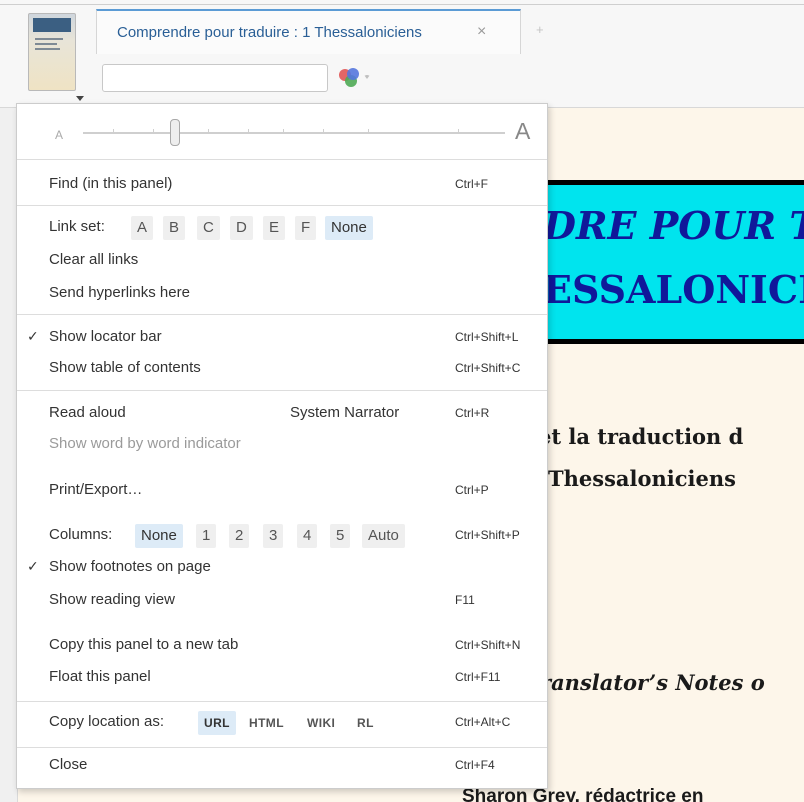 This screenshot has height=802, width=804. What do you see at coordinates (282, 368) in the screenshot?
I see `menu-item-toc: Show table of contents Ctrl+Shift+C` at bounding box center [282, 368].